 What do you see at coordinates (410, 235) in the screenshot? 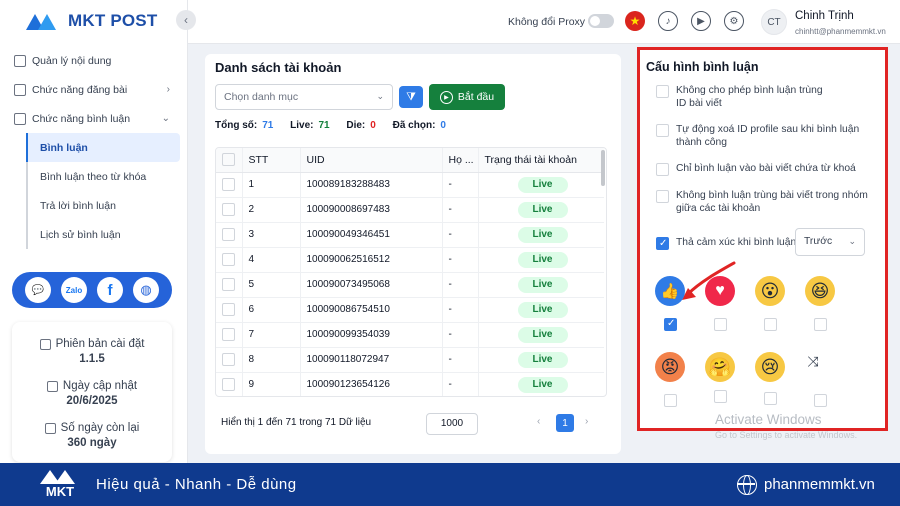
I see `table-row: 3 100090049346451- Live` at bounding box center [410, 235].